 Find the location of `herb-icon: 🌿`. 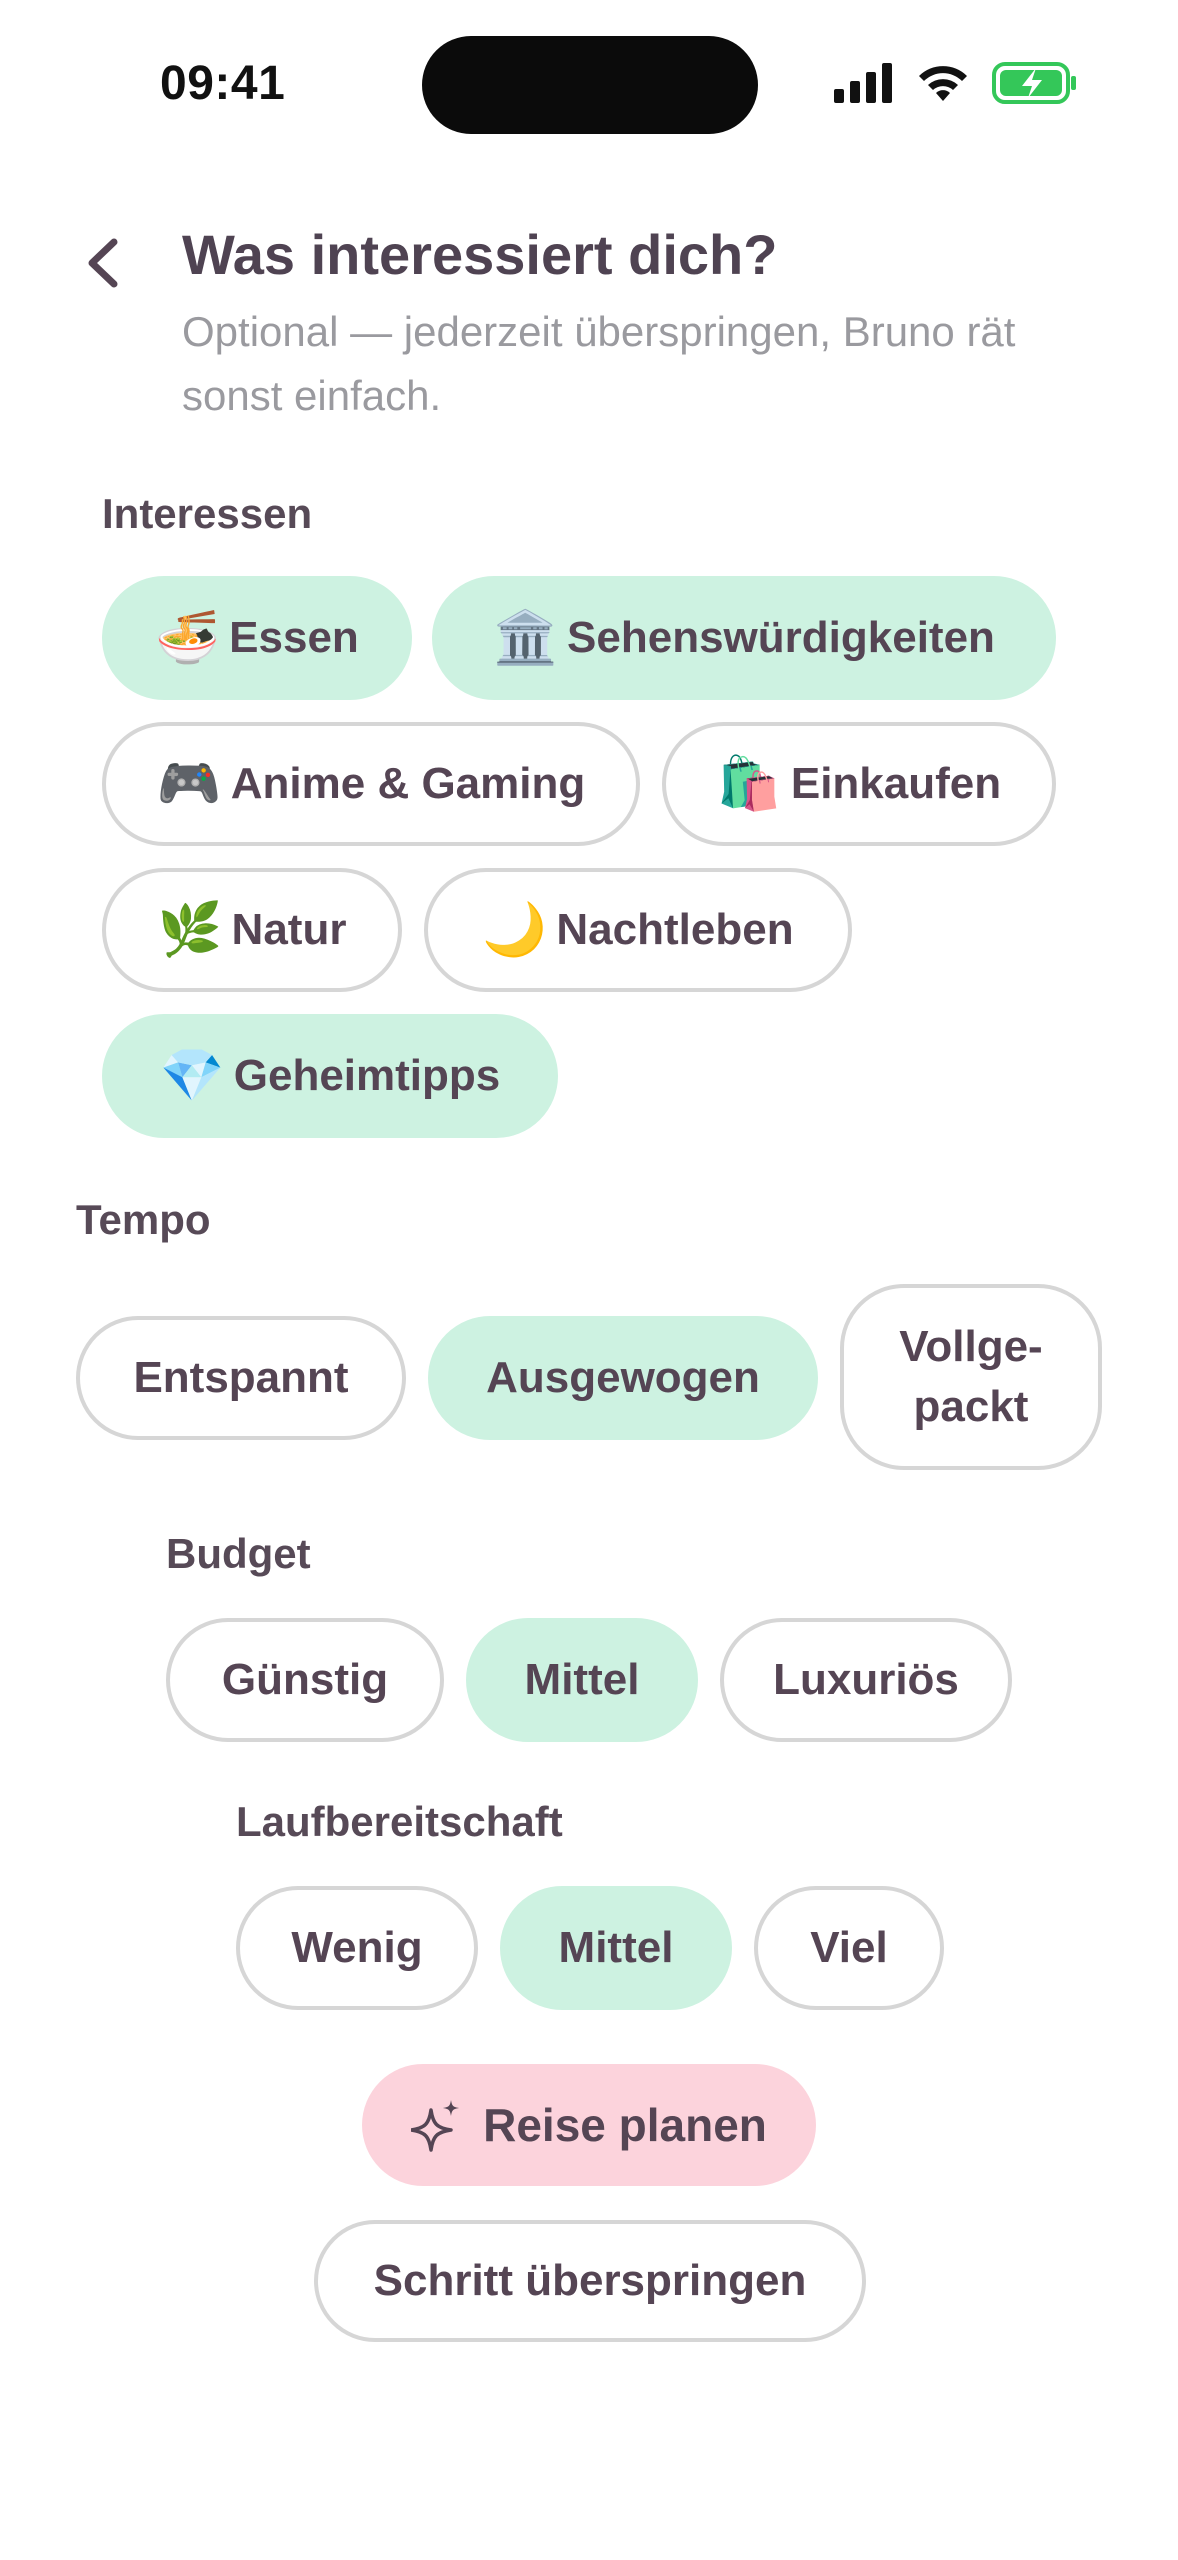

herb-icon: 🌿 is located at coordinates (190, 930).